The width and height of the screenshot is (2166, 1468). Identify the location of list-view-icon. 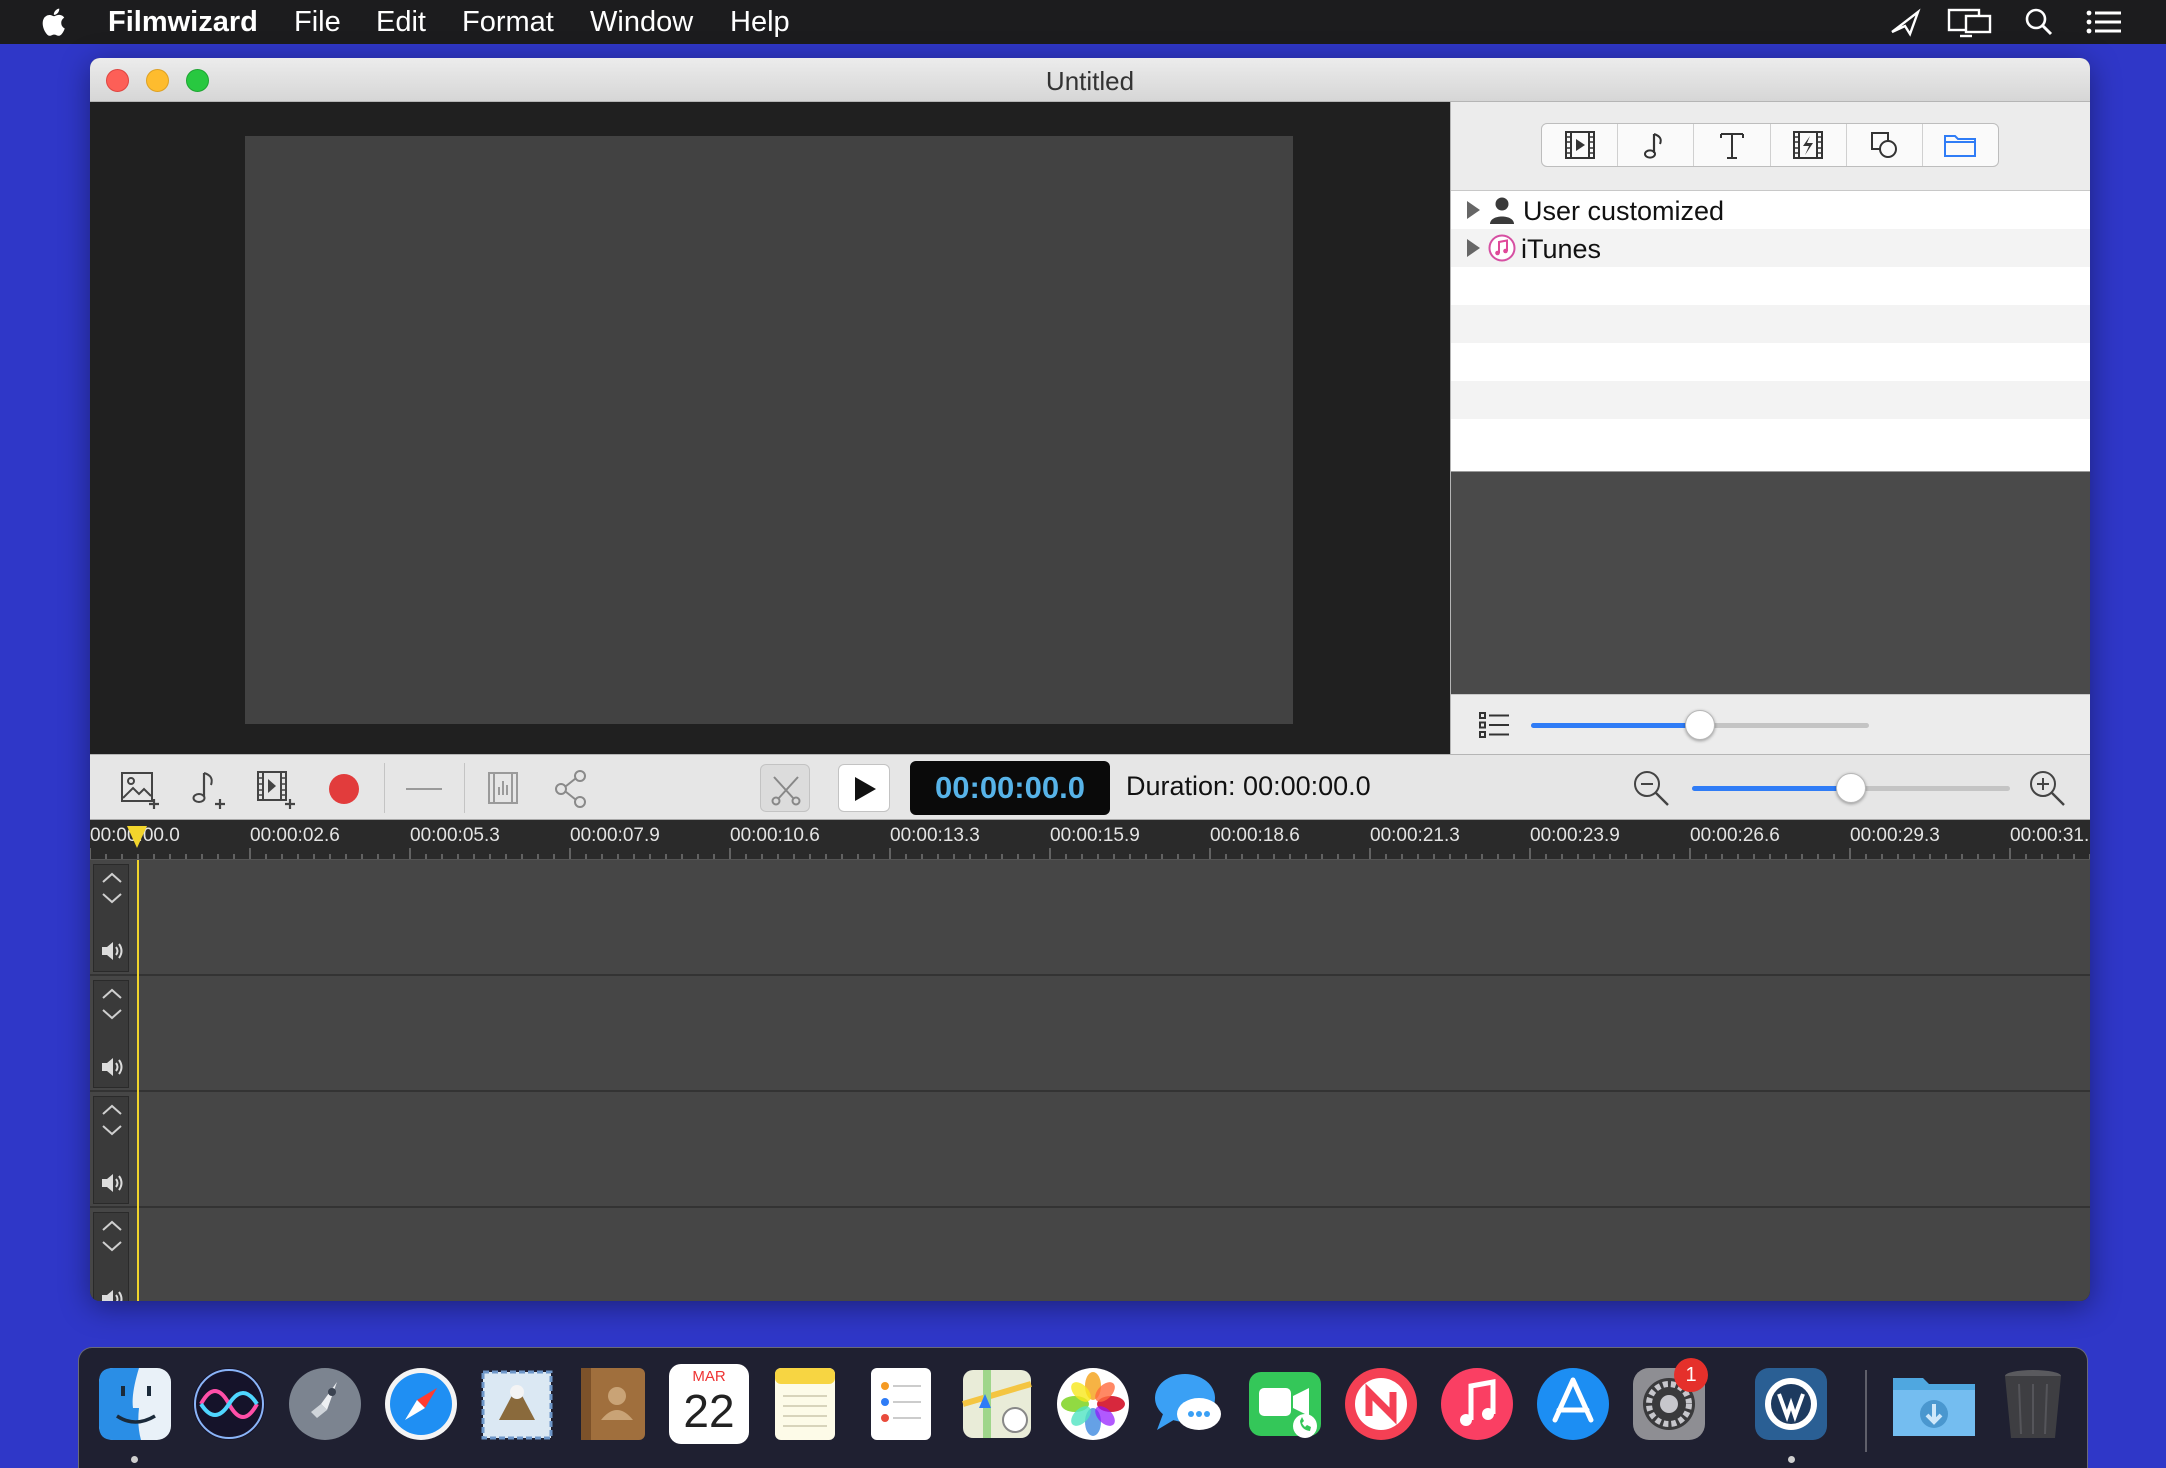
(1494, 725).